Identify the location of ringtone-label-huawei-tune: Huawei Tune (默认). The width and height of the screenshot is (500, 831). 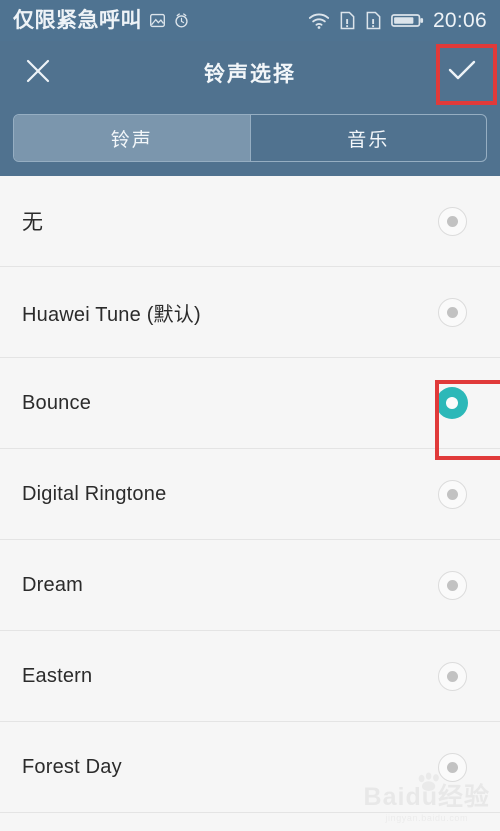
(111, 314).